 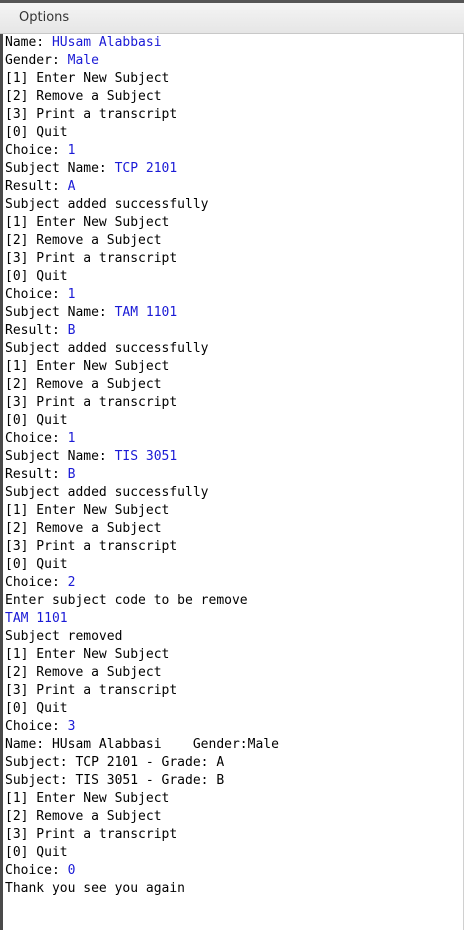 What do you see at coordinates (44, 17) in the screenshot?
I see `tab-options: Options` at bounding box center [44, 17].